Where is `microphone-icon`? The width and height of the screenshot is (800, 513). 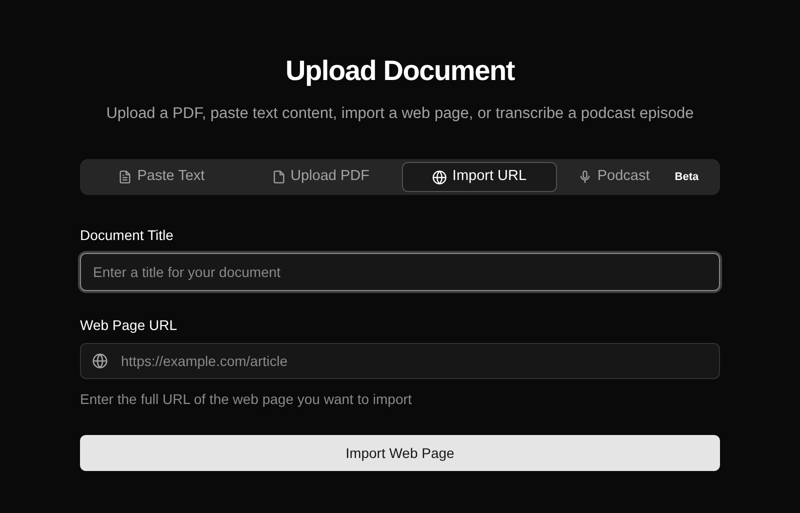 microphone-icon is located at coordinates (585, 177).